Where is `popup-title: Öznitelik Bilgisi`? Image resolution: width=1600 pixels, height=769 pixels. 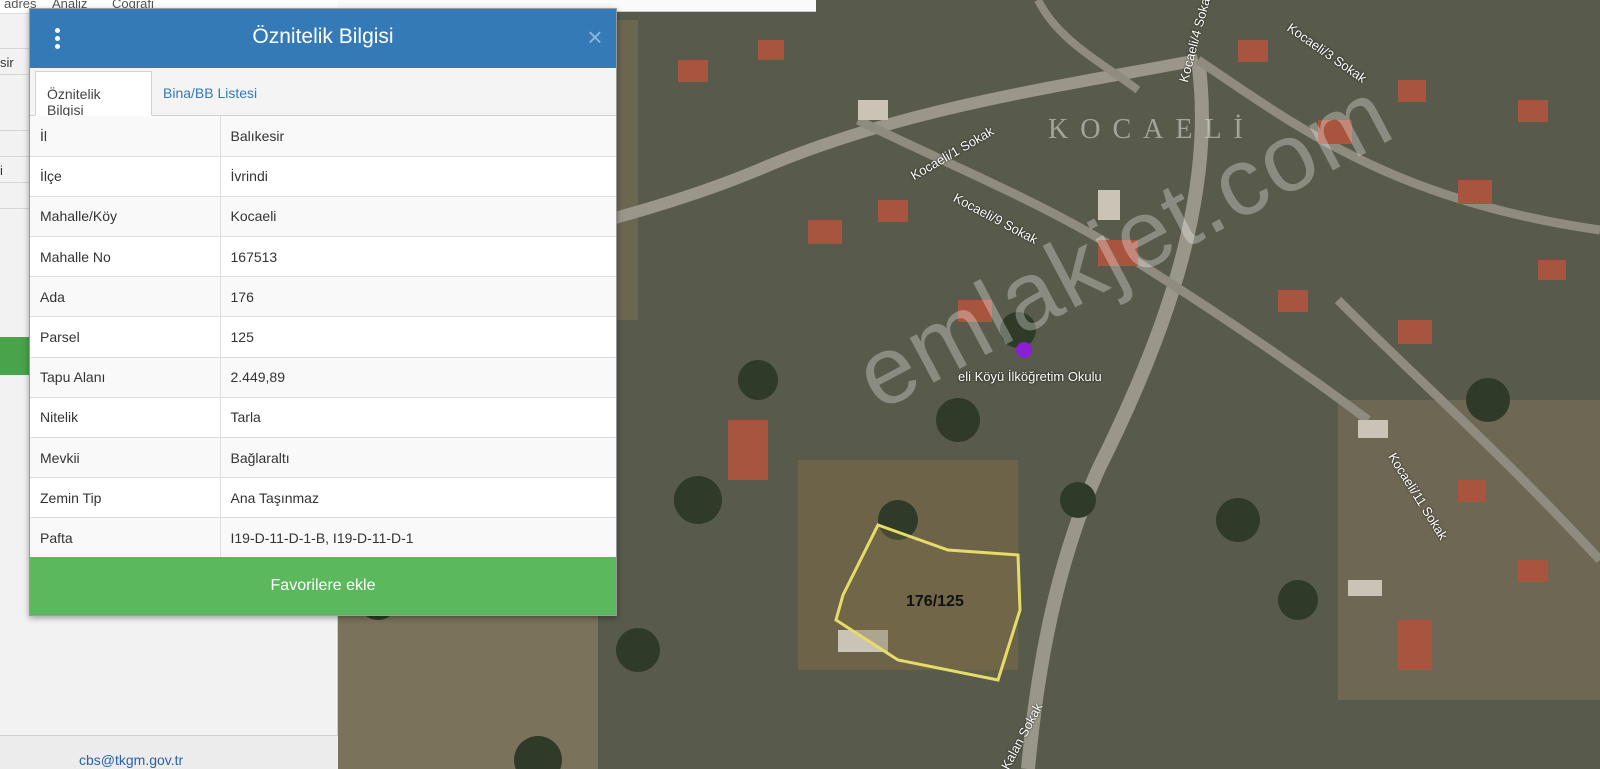
popup-title: Öznitelik Bilgisi is located at coordinates (323, 36).